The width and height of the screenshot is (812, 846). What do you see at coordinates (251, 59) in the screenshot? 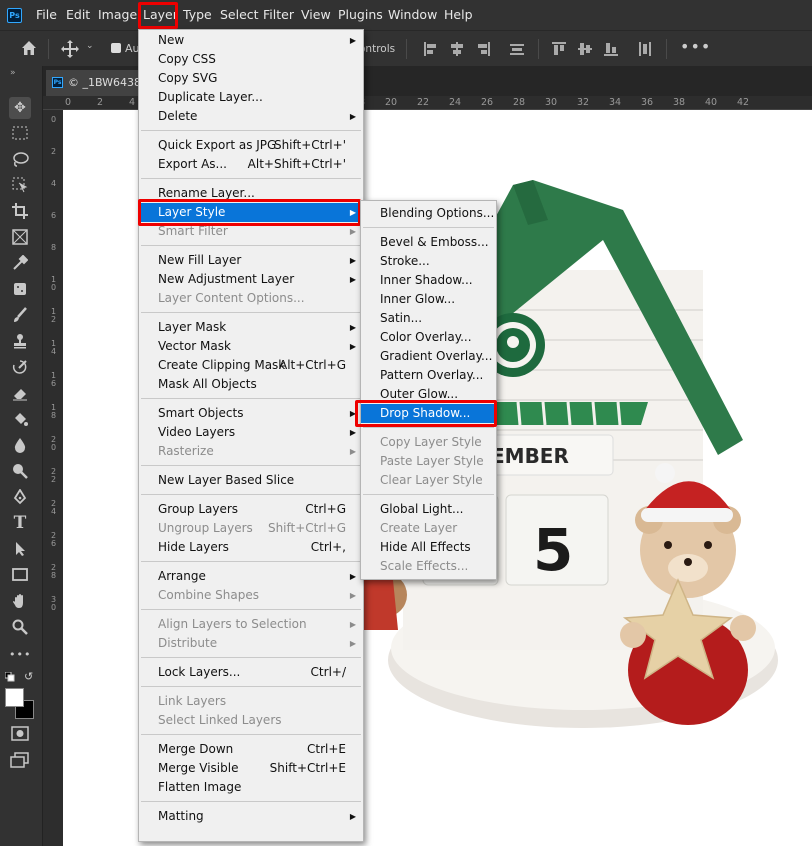
I see `menu-item-copy-css: Copy CSS` at bounding box center [251, 59].